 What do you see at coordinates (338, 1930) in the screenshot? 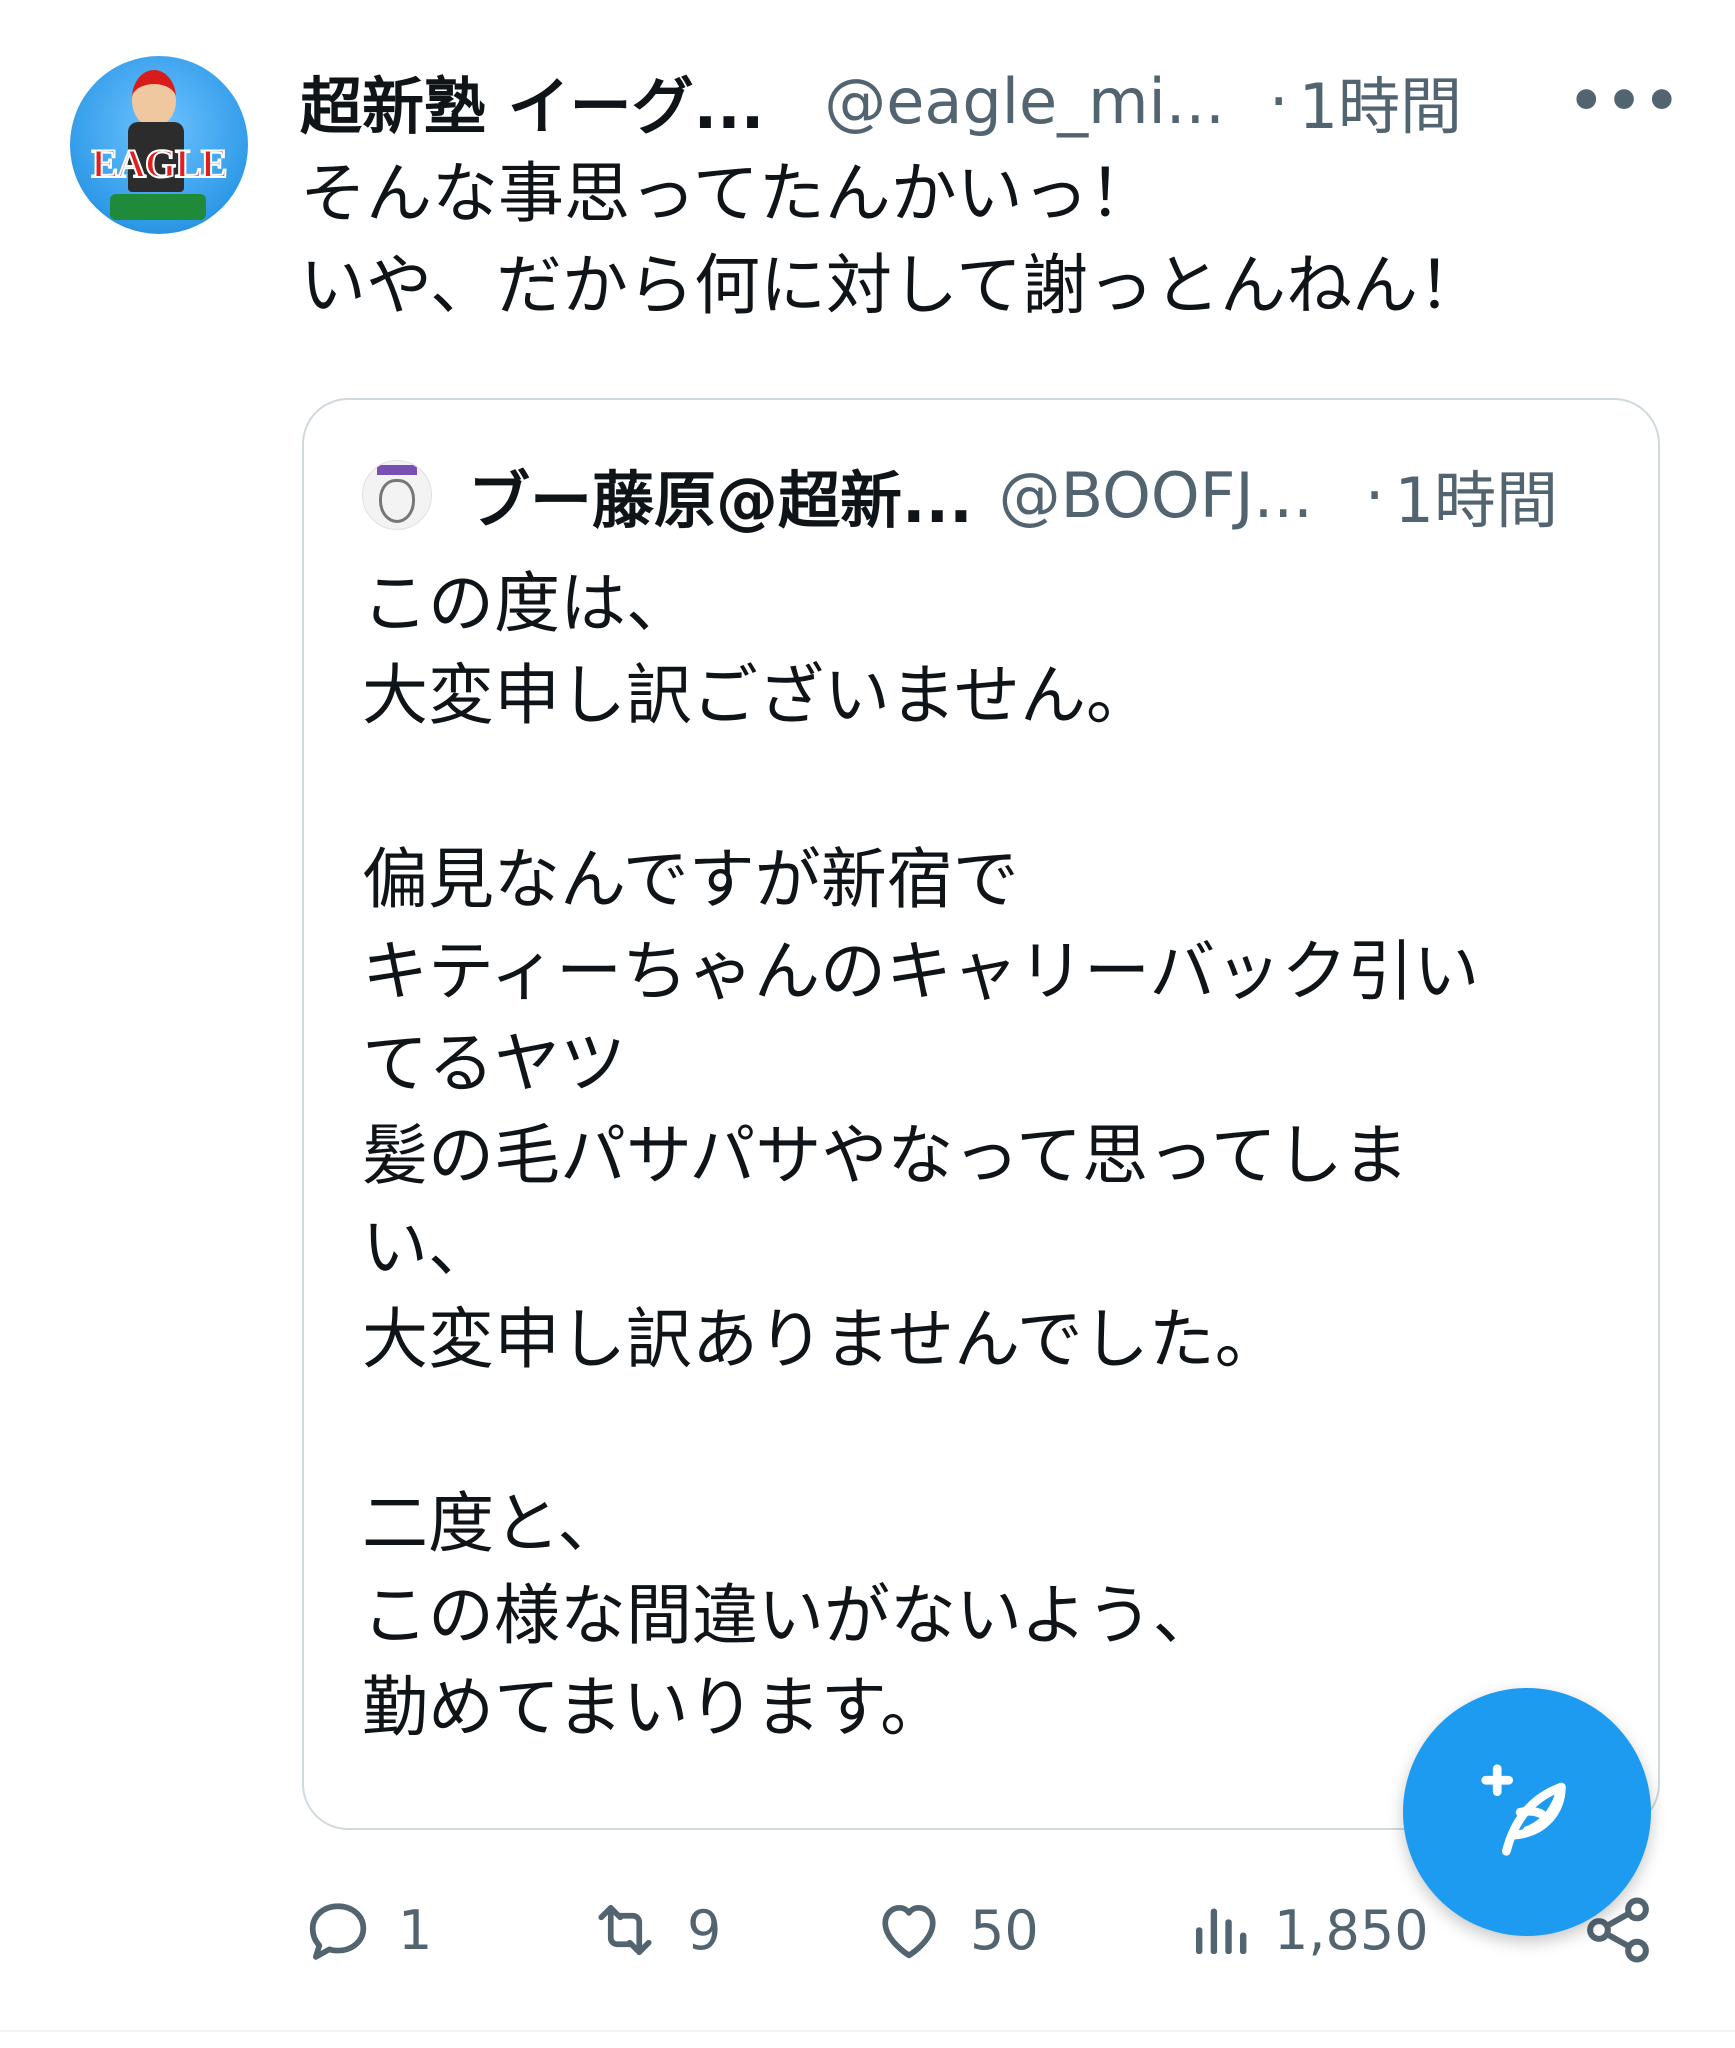
I see `reply-icon` at bounding box center [338, 1930].